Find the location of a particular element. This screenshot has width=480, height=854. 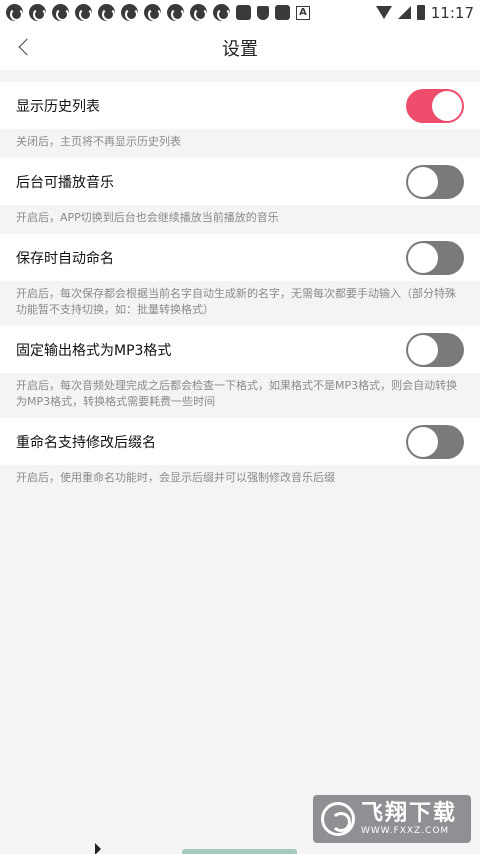

cursor-icon is located at coordinates (98, 848).